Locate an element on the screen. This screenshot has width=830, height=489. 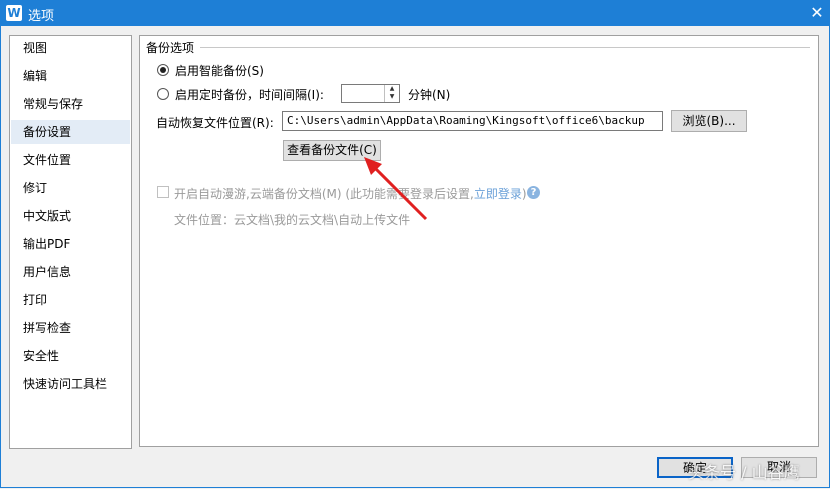
watermark: 头条号 / 山谷鹰 is located at coordinates (744, 472).